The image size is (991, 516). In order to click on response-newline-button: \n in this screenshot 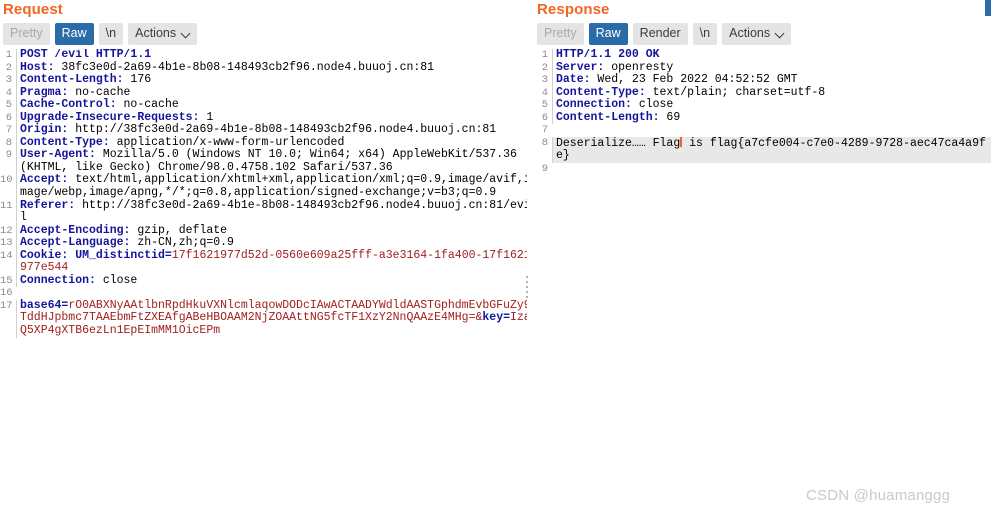, I will do `click(705, 34)`.